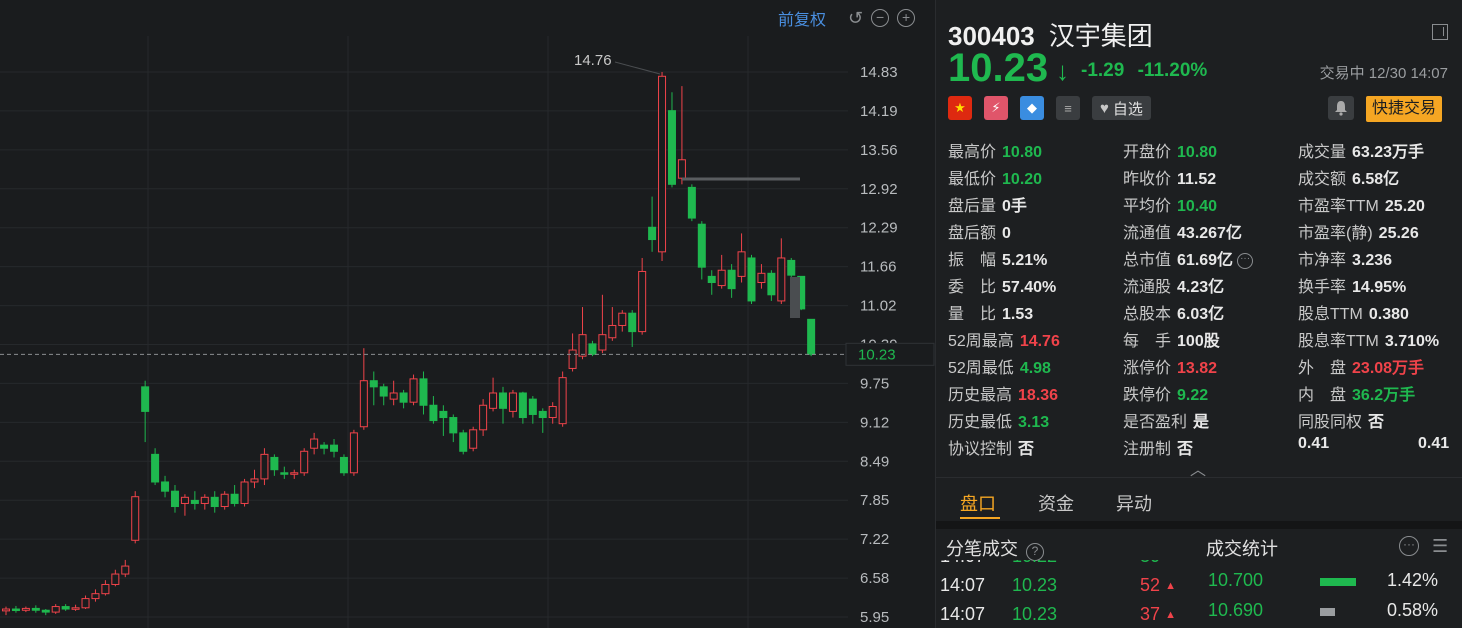 The height and width of the screenshot is (628, 1462). I want to click on tab-capital: 资金, so click(1056, 503).